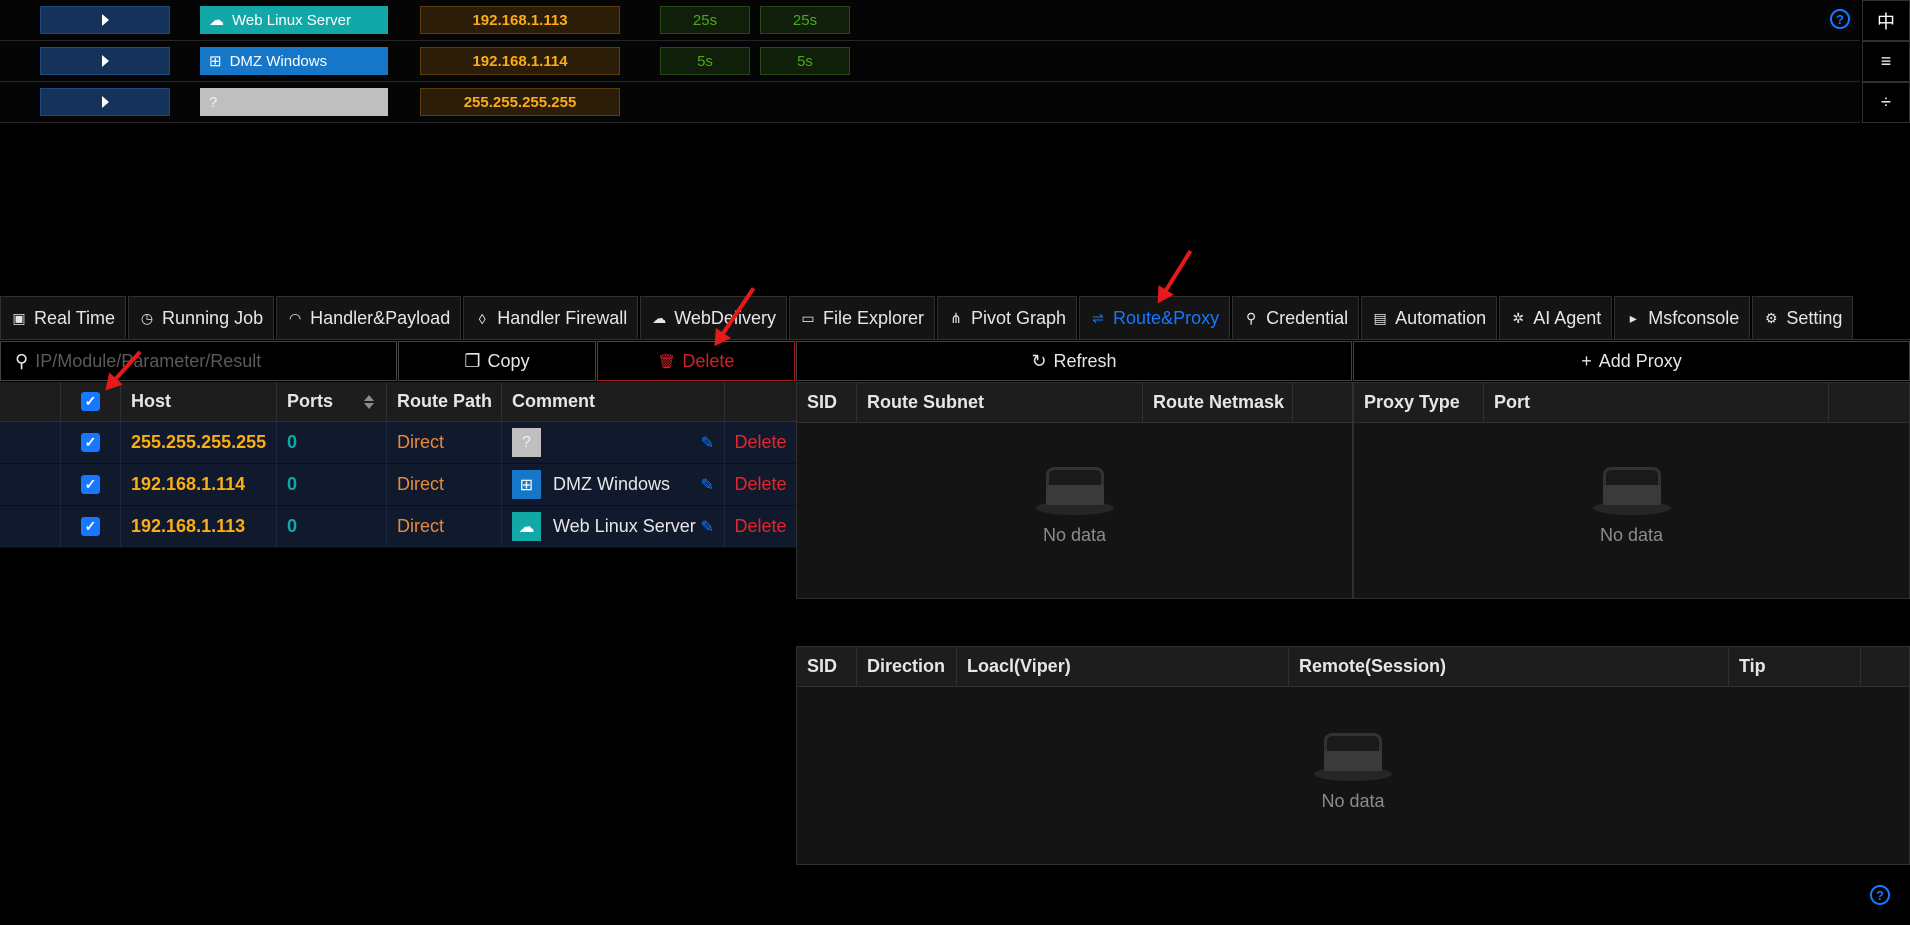  I want to click on host-label: Web Linux Server, so click(291, 20).